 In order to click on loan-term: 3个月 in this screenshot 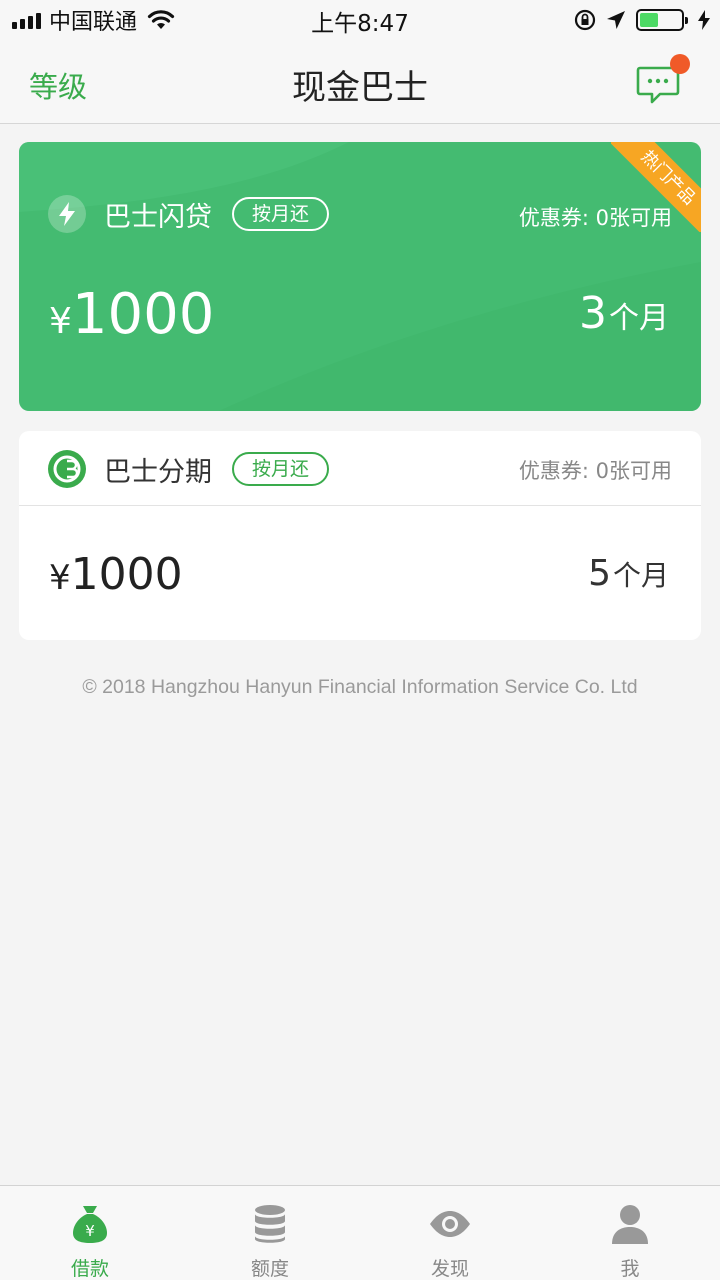, I will do `click(624, 313)`.